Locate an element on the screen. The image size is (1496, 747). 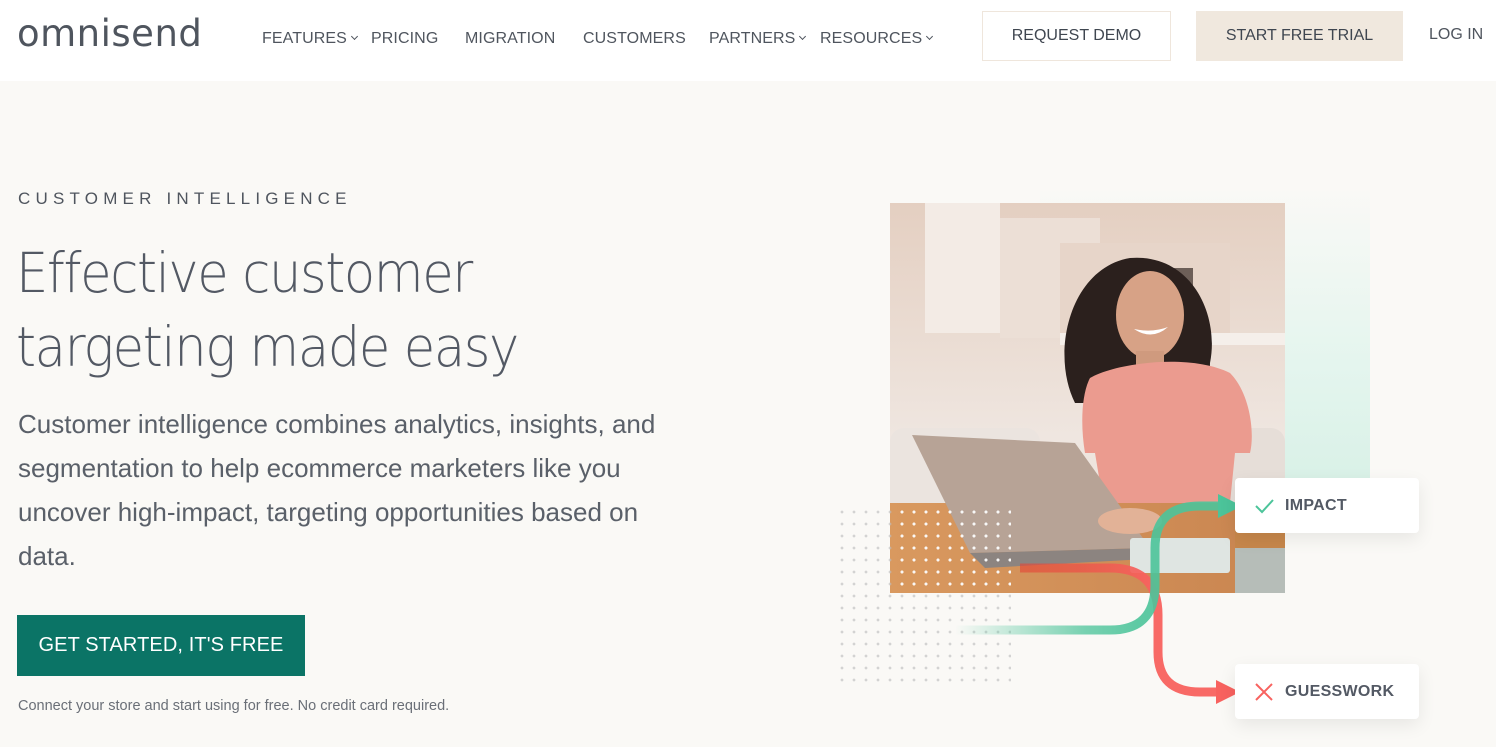
nav-item-customers: CUSTOMERS is located at coordinates (634, 39).